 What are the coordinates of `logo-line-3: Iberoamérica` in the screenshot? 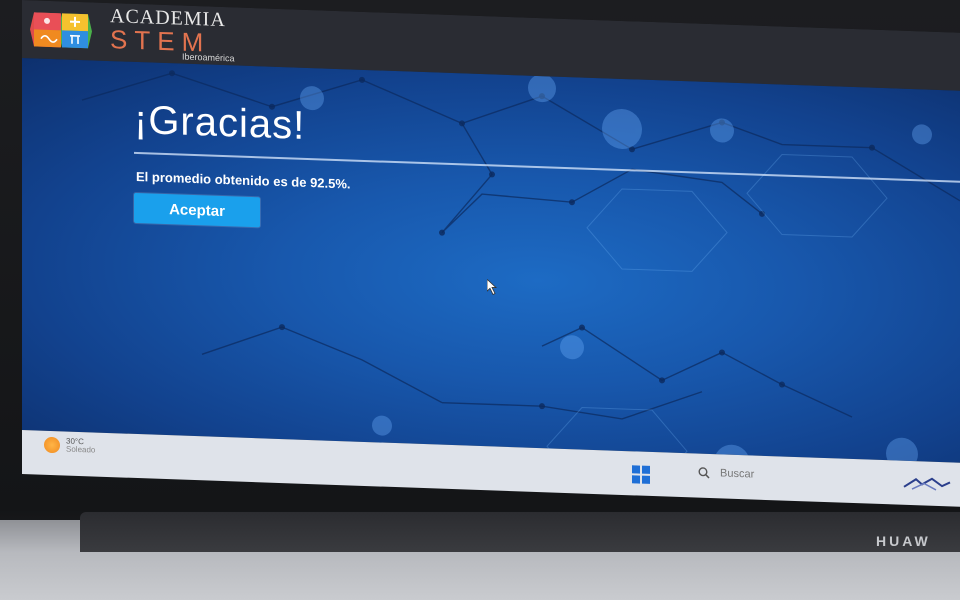 It's located at (208, 57).